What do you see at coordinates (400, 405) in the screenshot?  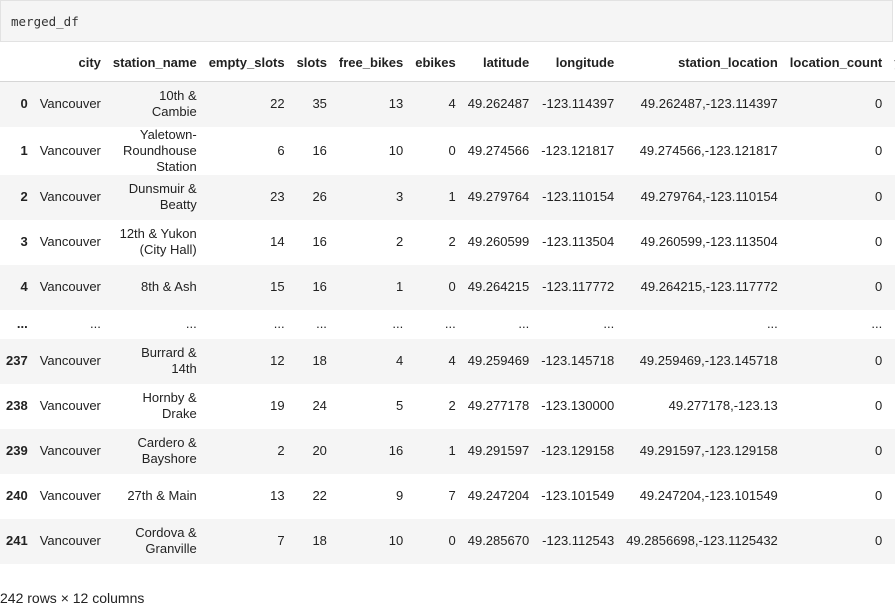 I see `table-cell: 5` at bounding box center [400, 405].